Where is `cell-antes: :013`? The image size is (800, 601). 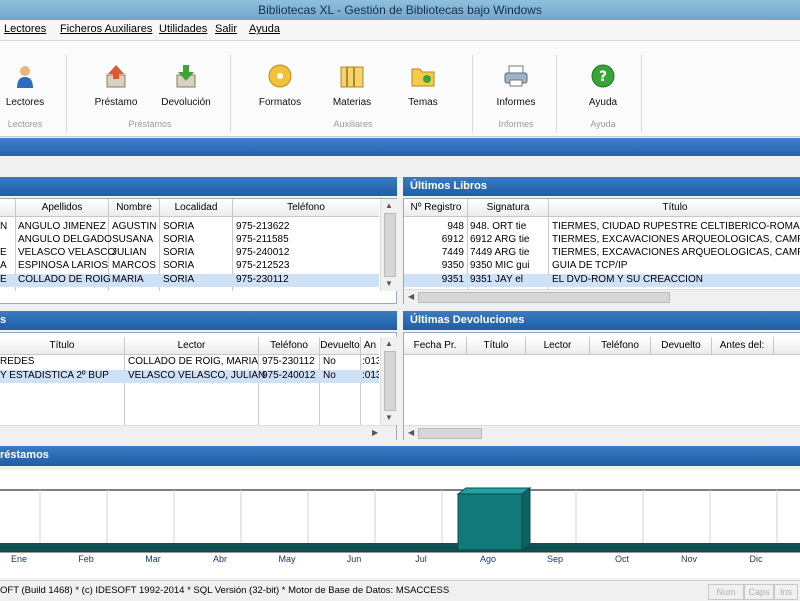
cell-antes: :013 is located at coordinates (370, 361).